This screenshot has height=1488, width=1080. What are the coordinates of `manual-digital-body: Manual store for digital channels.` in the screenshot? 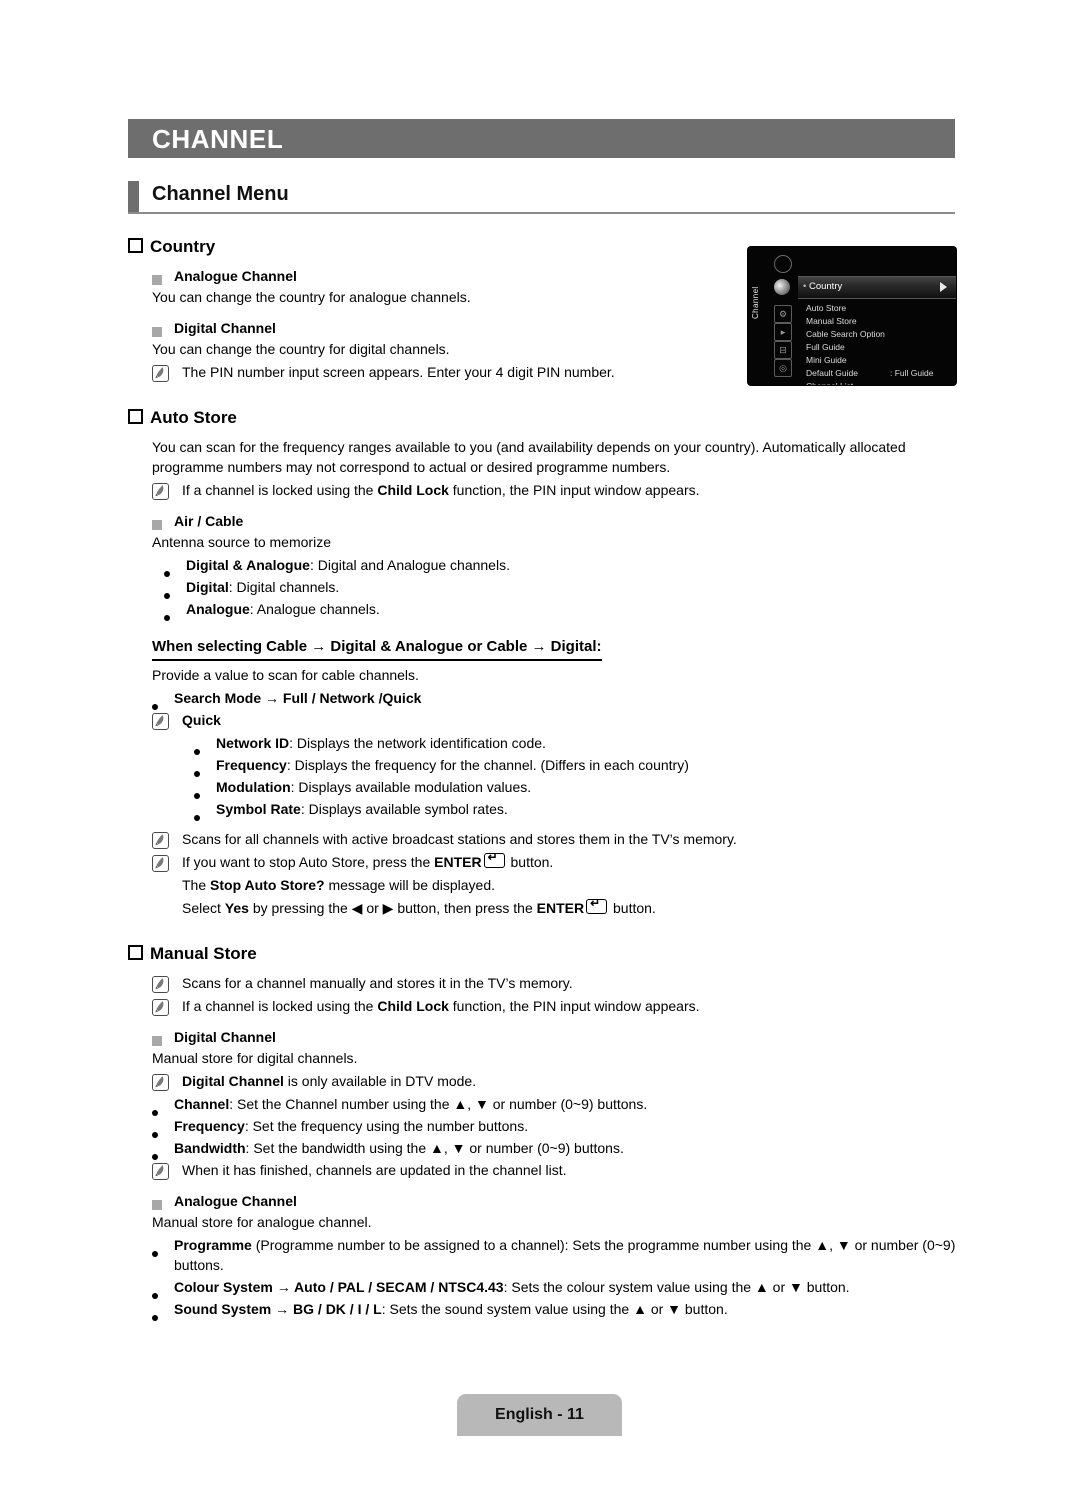 It's located at (255, 1058).